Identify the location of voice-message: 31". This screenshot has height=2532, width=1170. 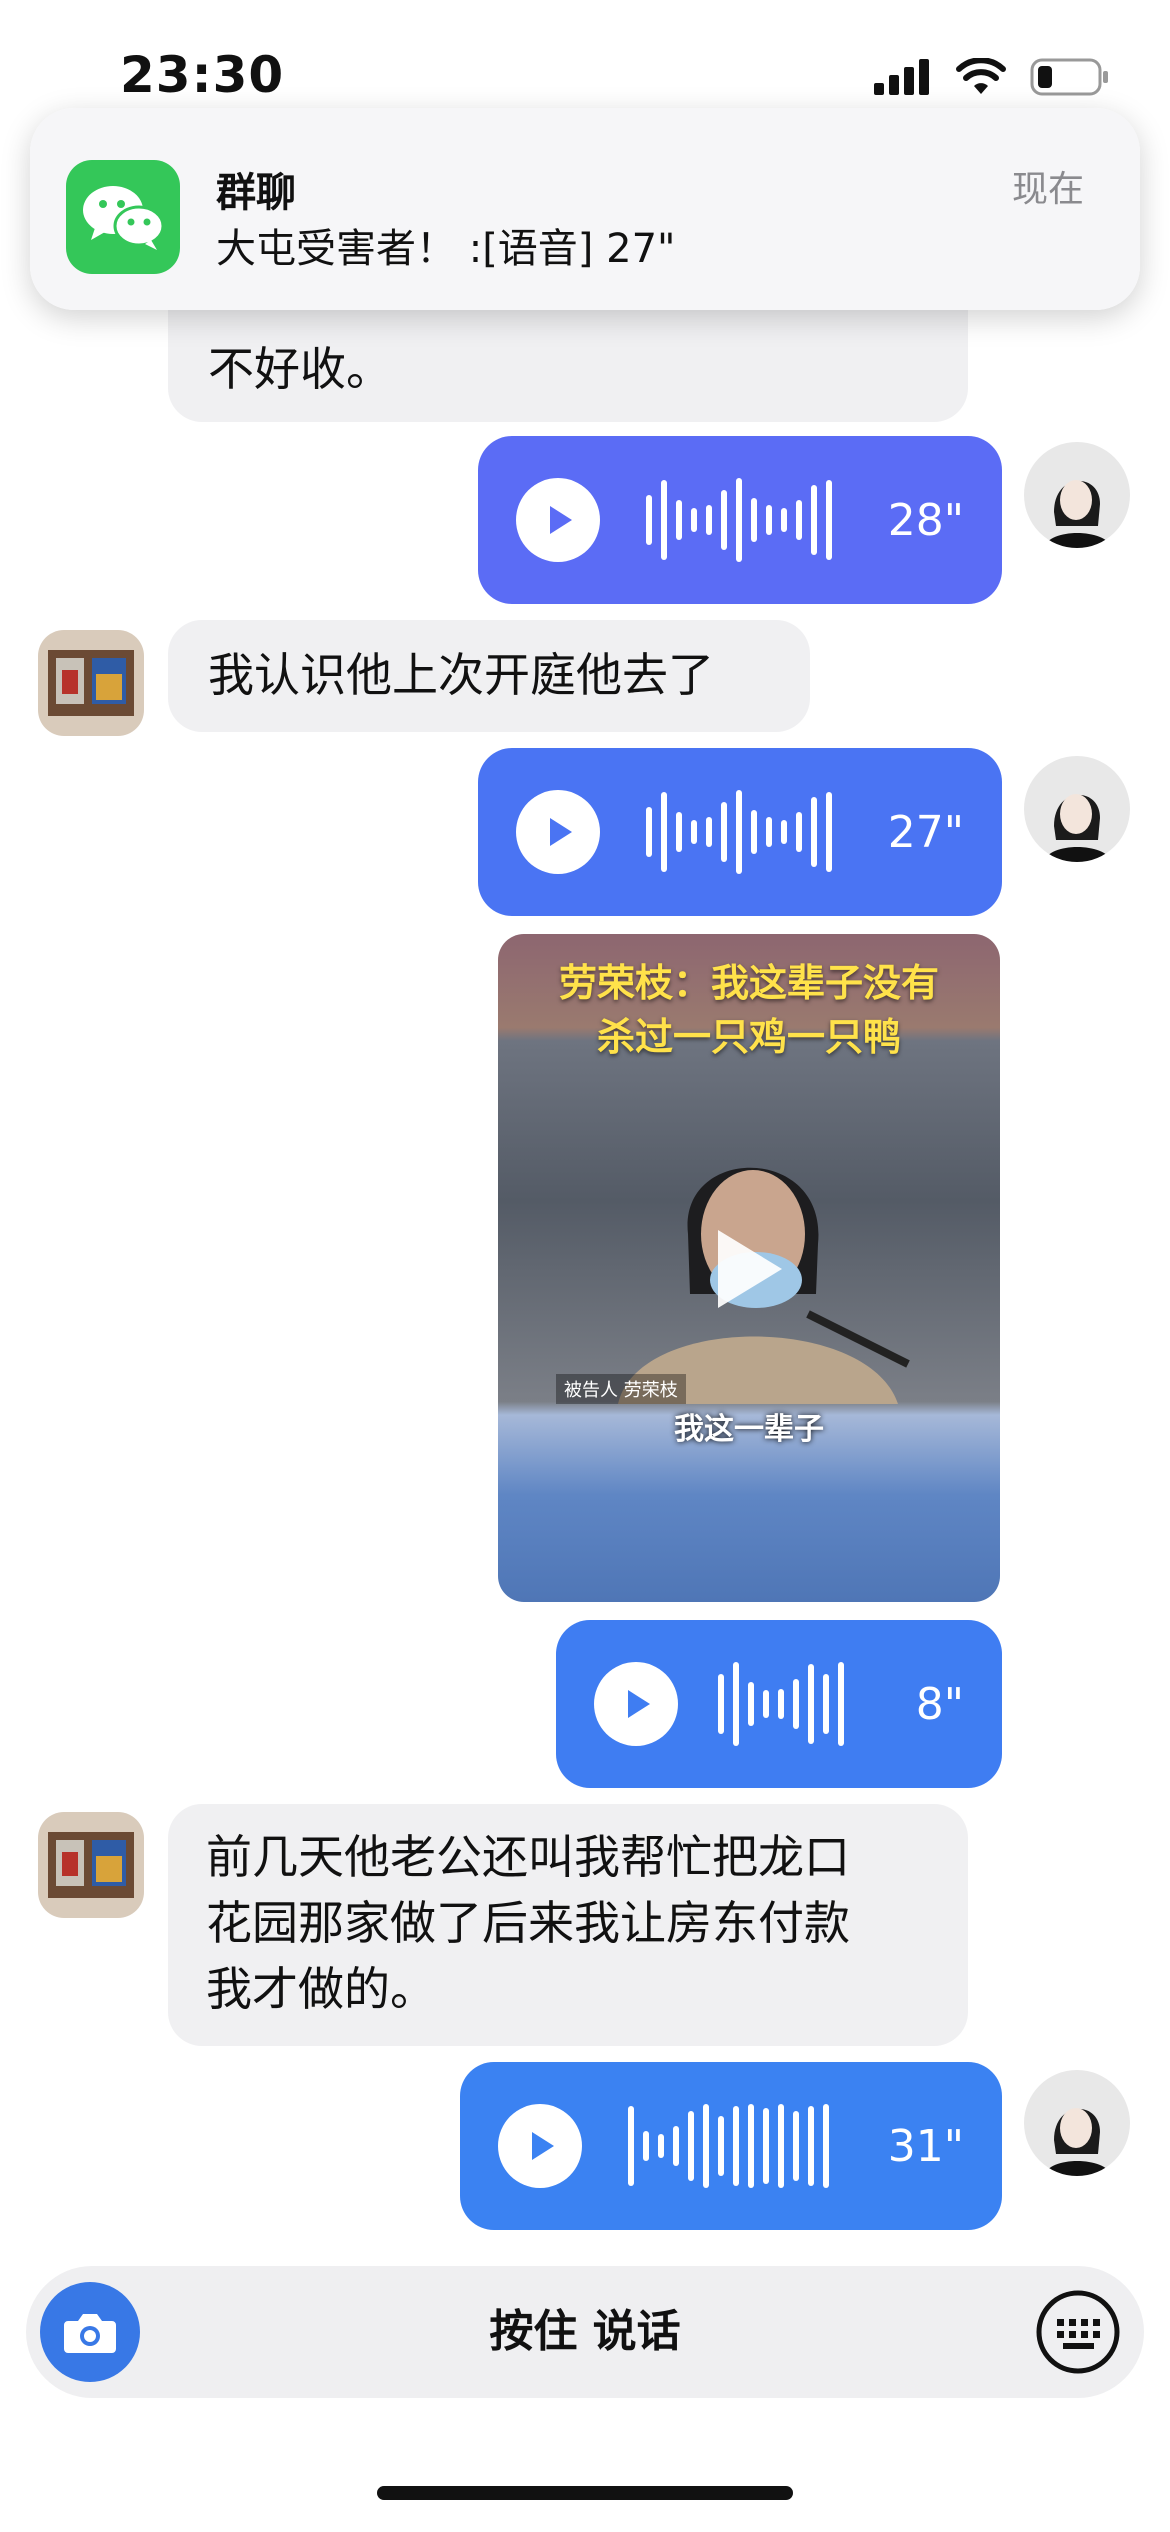
(731, 2146).